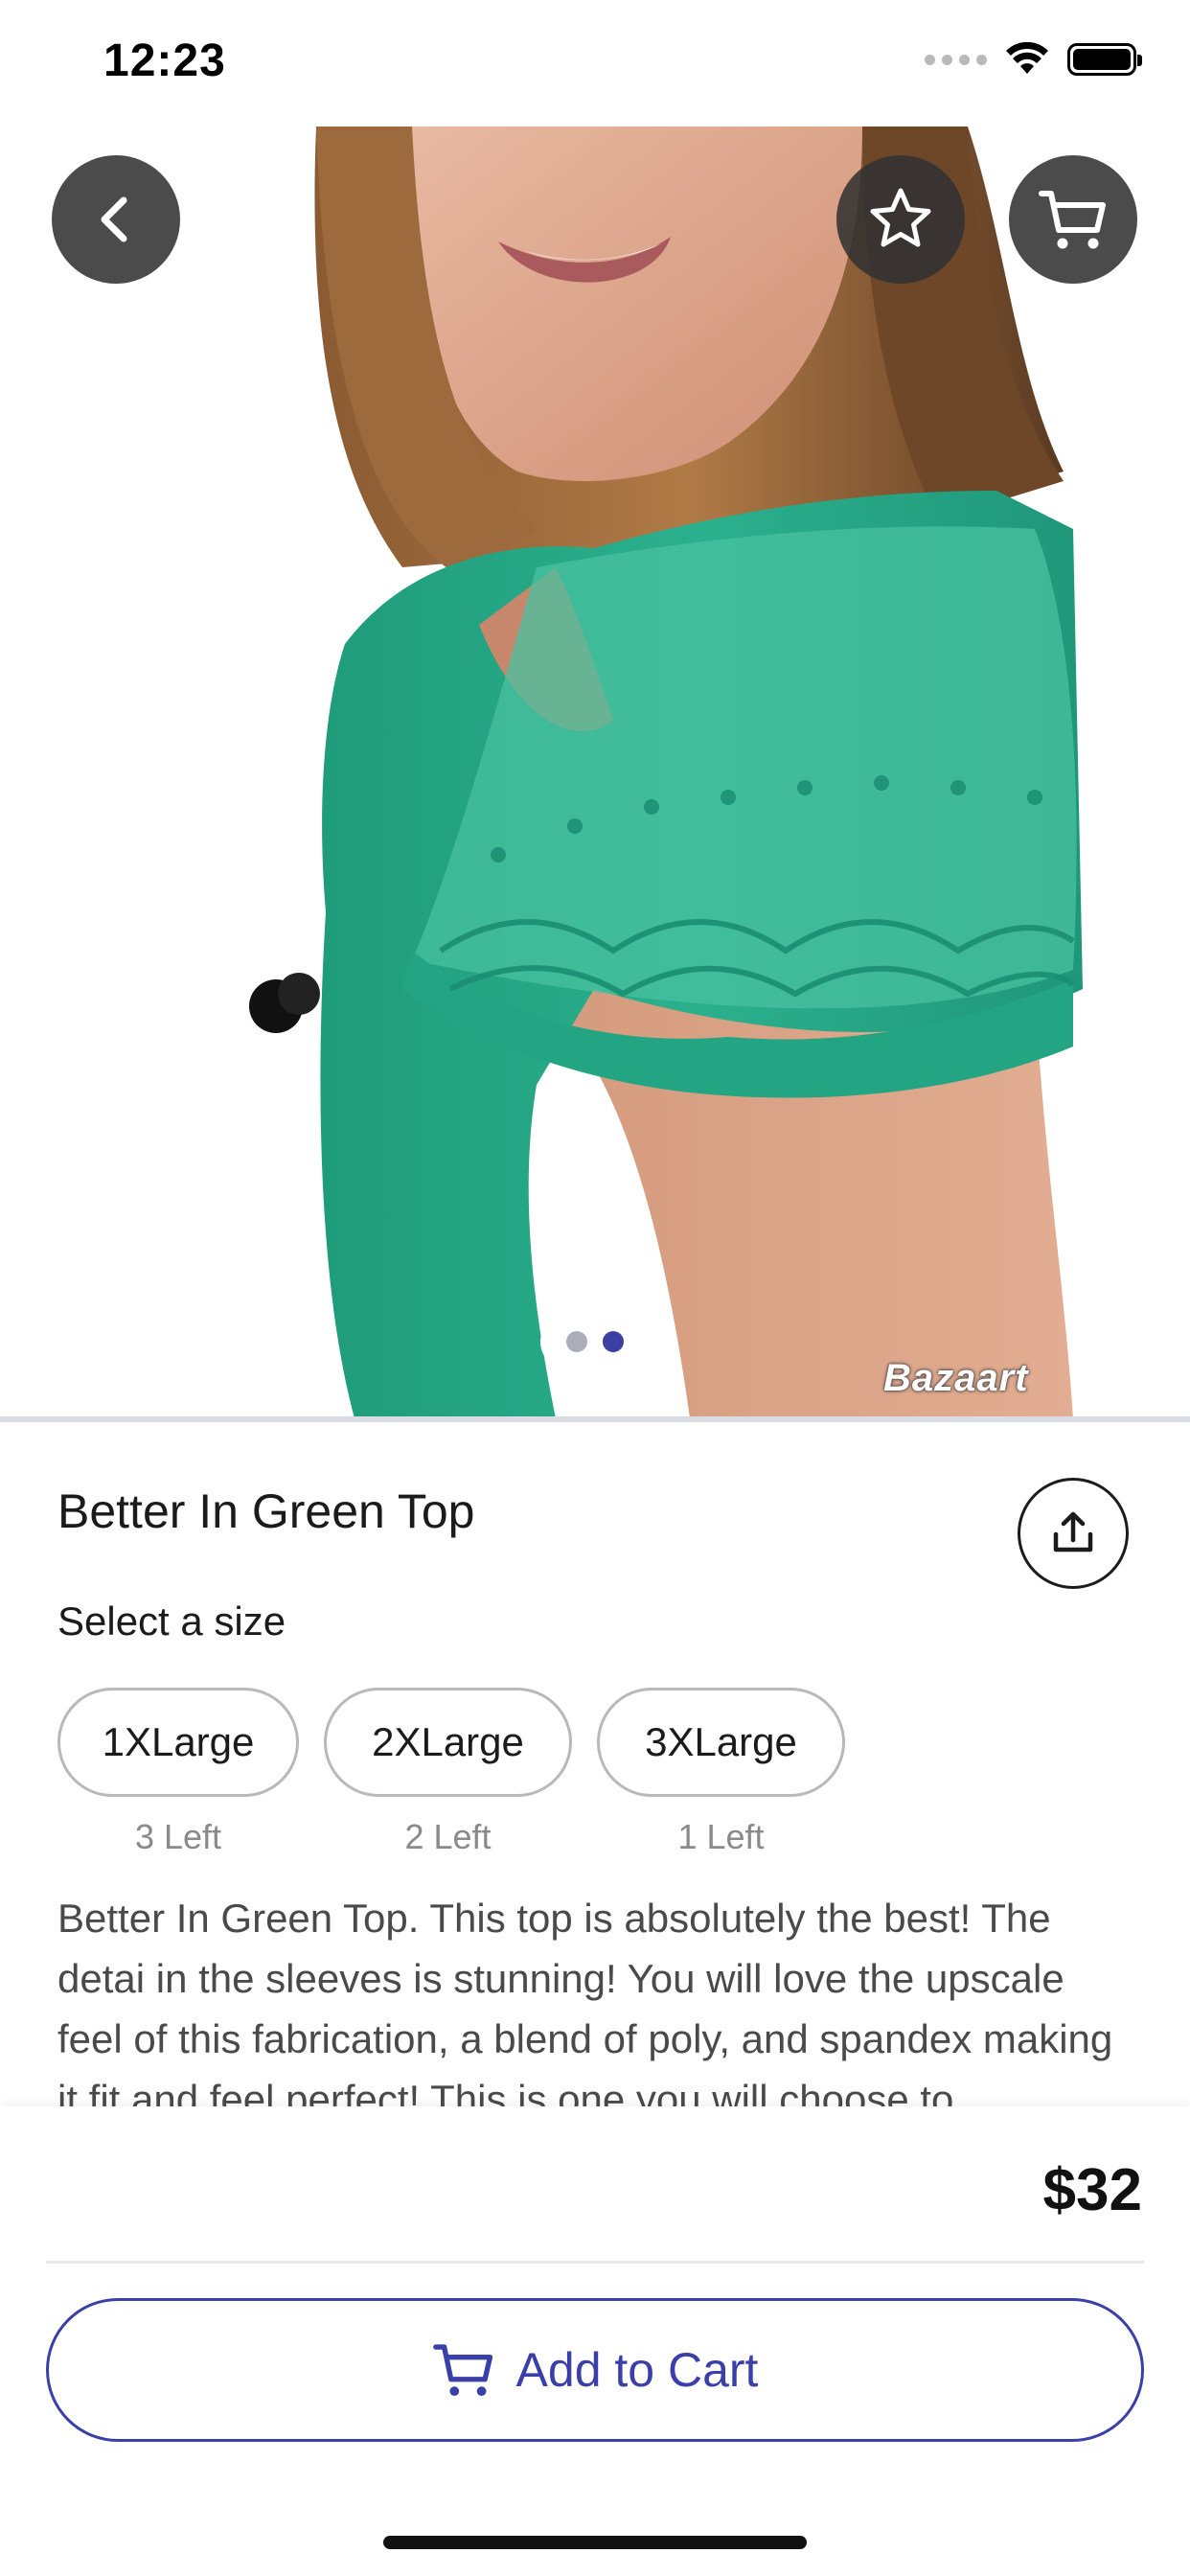  Describe the element at coordinates (595, 2542) in the screenshot. I see `home-indicator` at that location.